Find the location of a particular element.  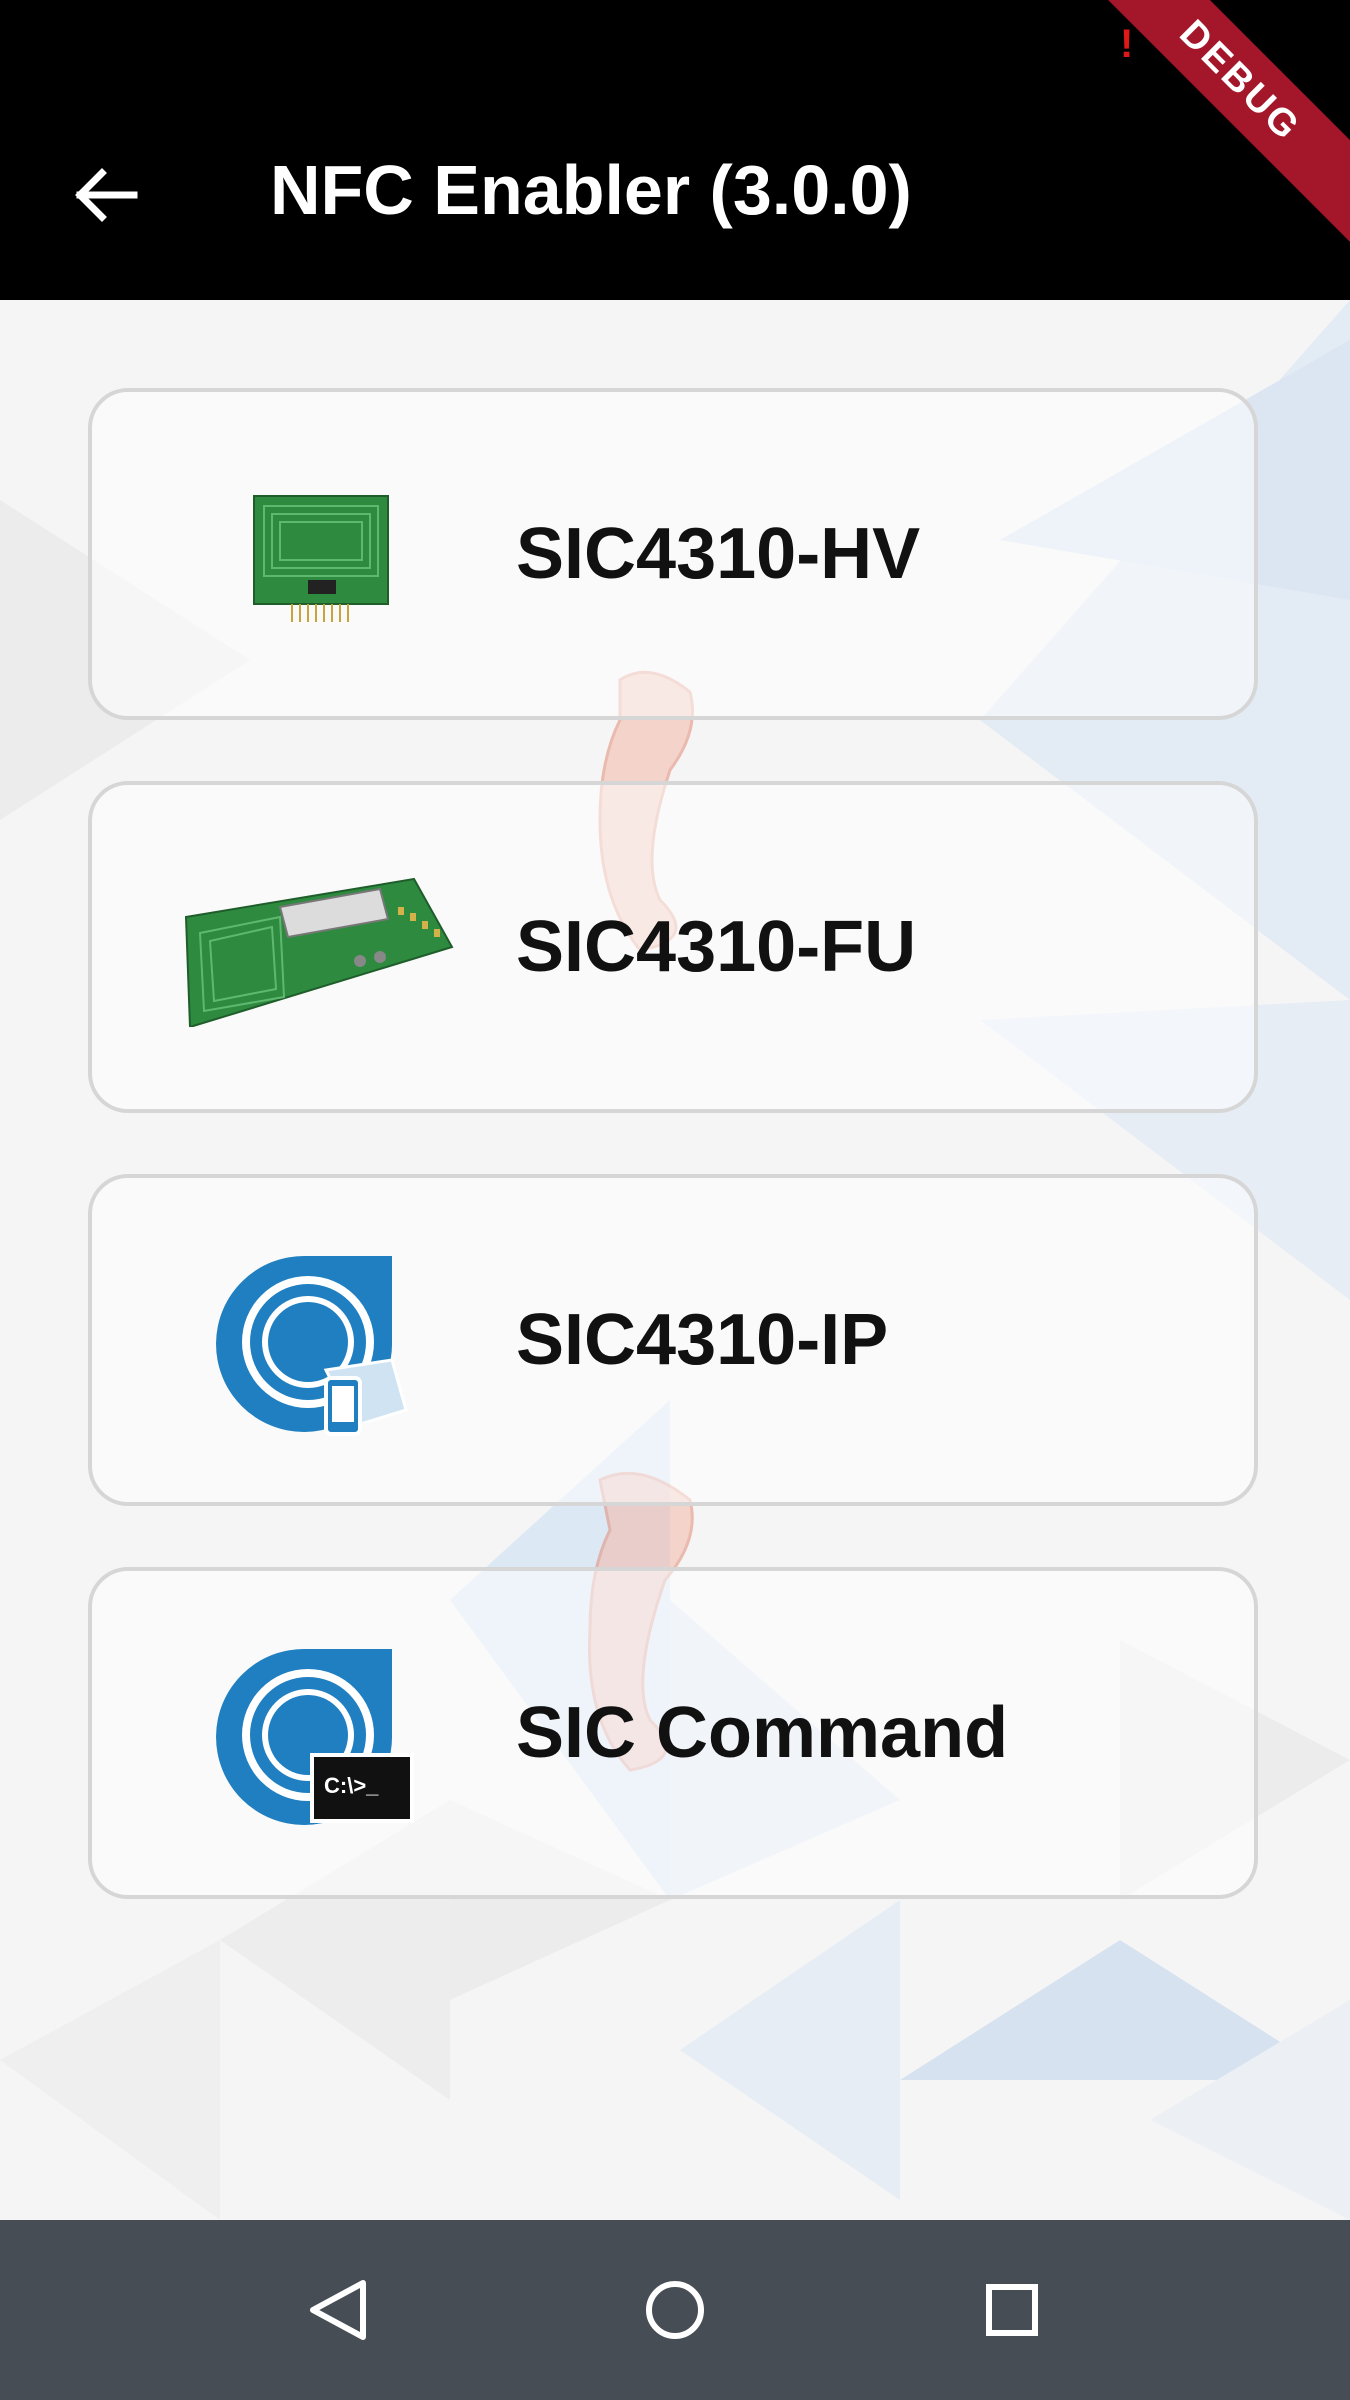

nav-recents-button is located at coordinates (1012, 2310).